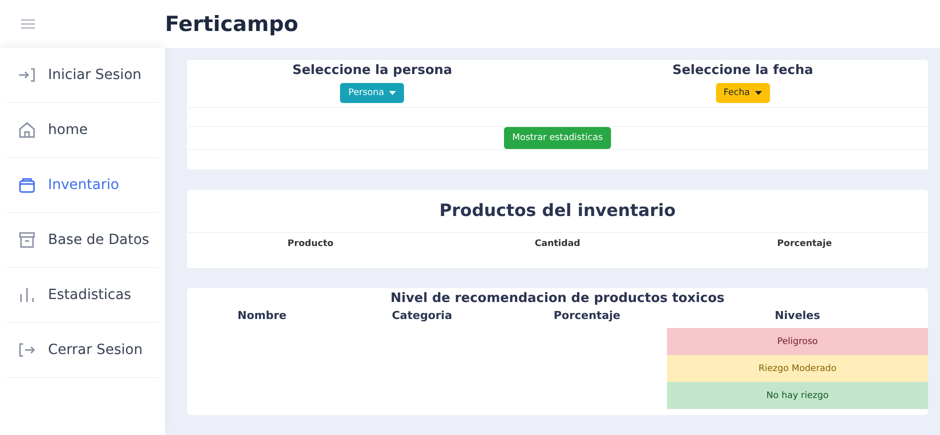  What do you see at coordinates (82, 295) in the screenshot?
I see `sidebar-item: Estadisticas` at bounding box center [82, 295].